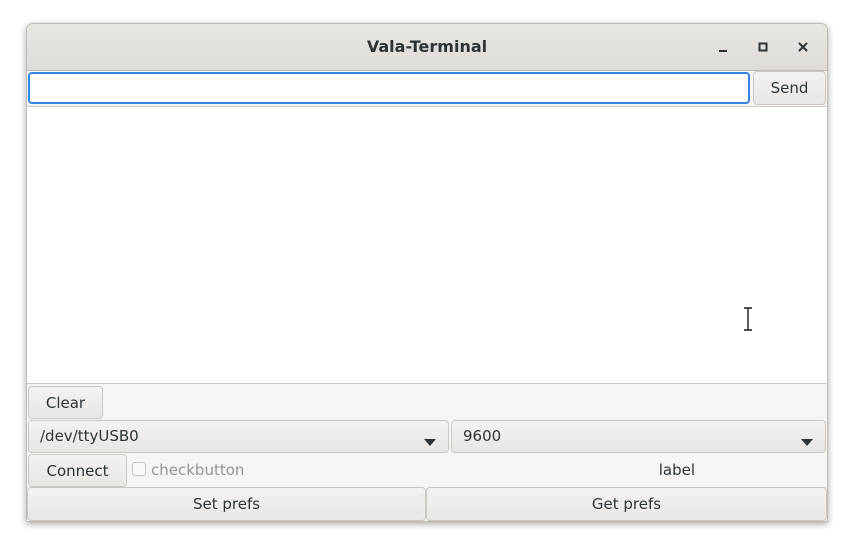 The width and height of the screenshot is (852, 549). I want to click on close-icon, so click(803, 47).